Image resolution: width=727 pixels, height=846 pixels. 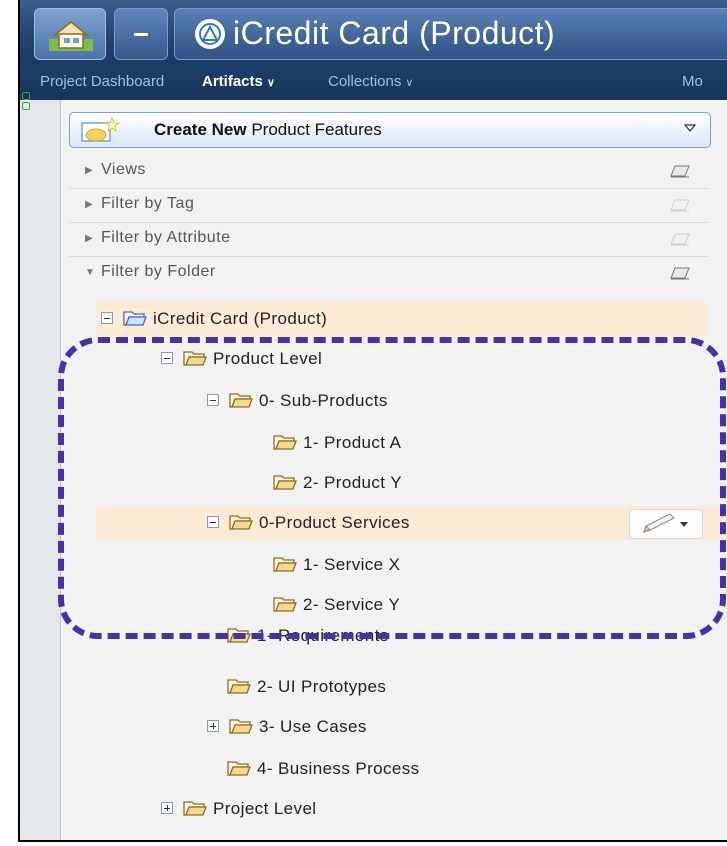 I want to click on tree-node-label: 0- Sub-Products, so click(x=323, y=400).